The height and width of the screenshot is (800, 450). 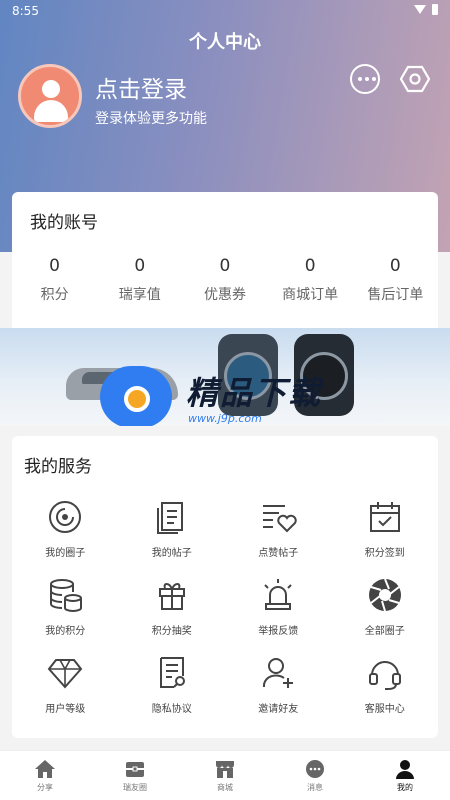 I want to click on calendar-check-icon, so click(x=384, y=517).